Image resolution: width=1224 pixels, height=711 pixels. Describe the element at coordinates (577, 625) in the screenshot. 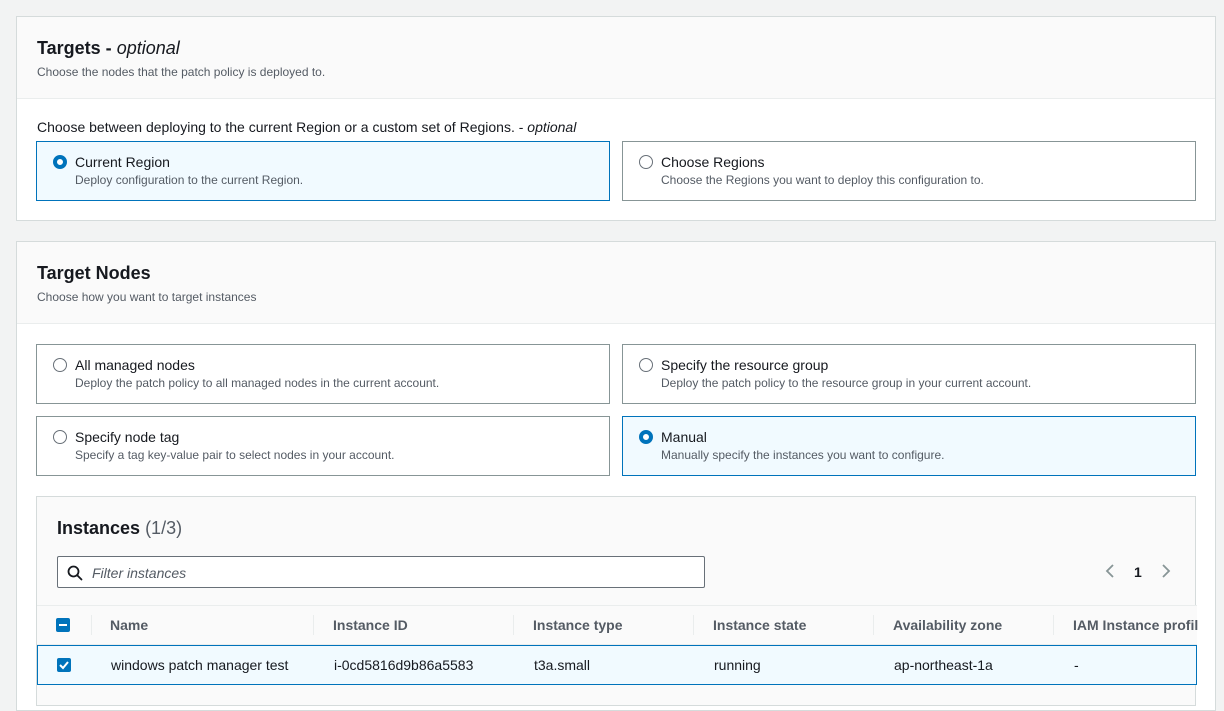

I see `column-header-instance-type: Instance type` at that location.